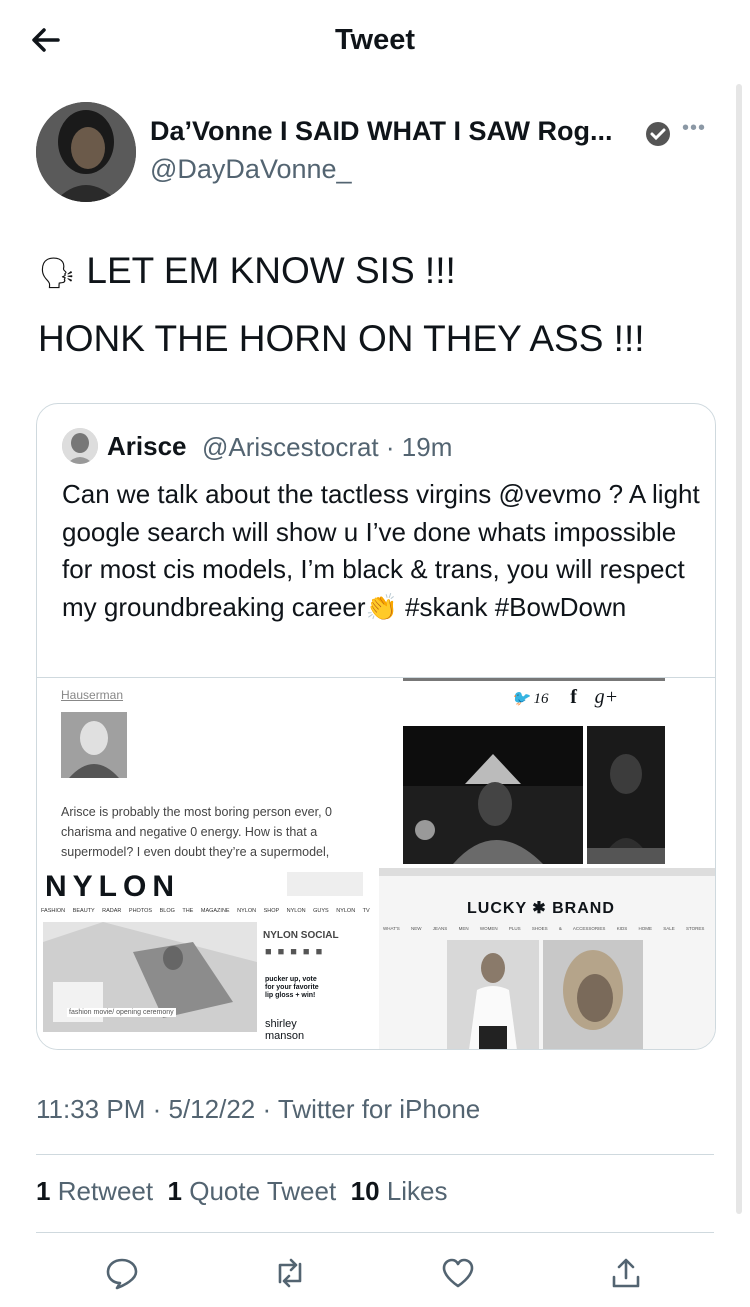 The height and width of the screenshot is (1307, 750). I want to click on lucky-top-bar, so click(547, 872).